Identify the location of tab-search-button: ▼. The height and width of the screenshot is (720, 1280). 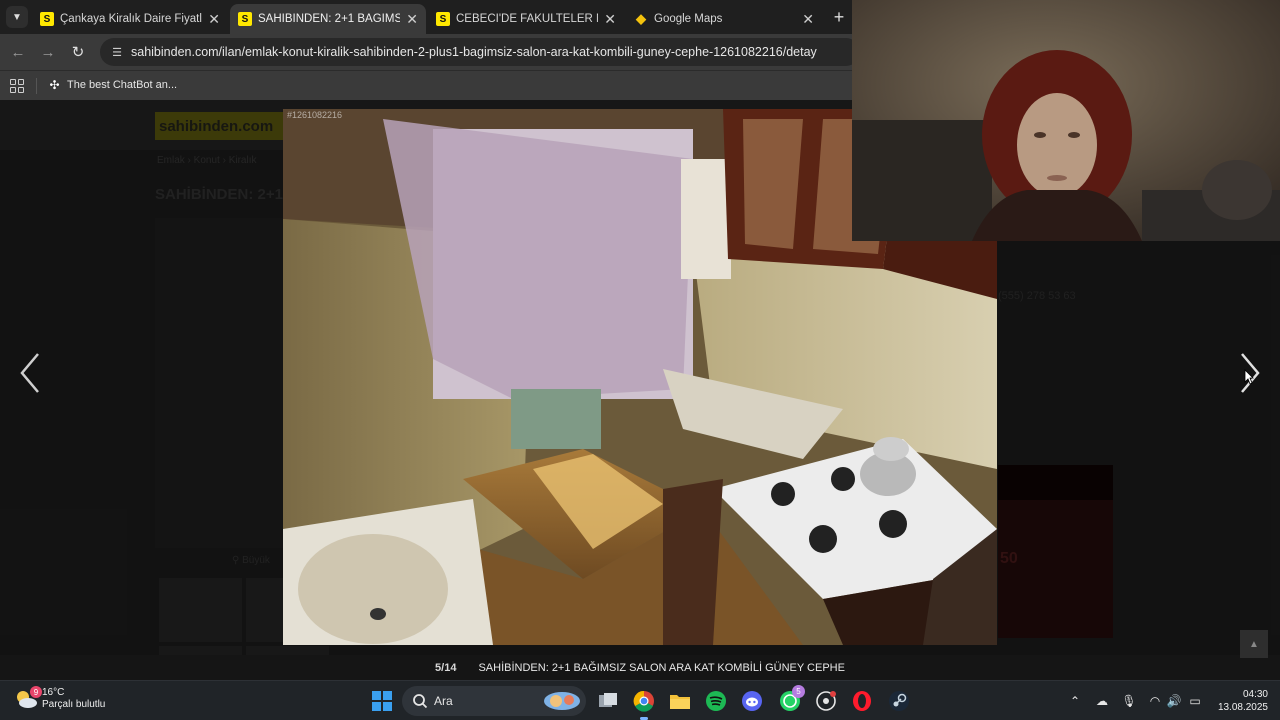
(17, 17).